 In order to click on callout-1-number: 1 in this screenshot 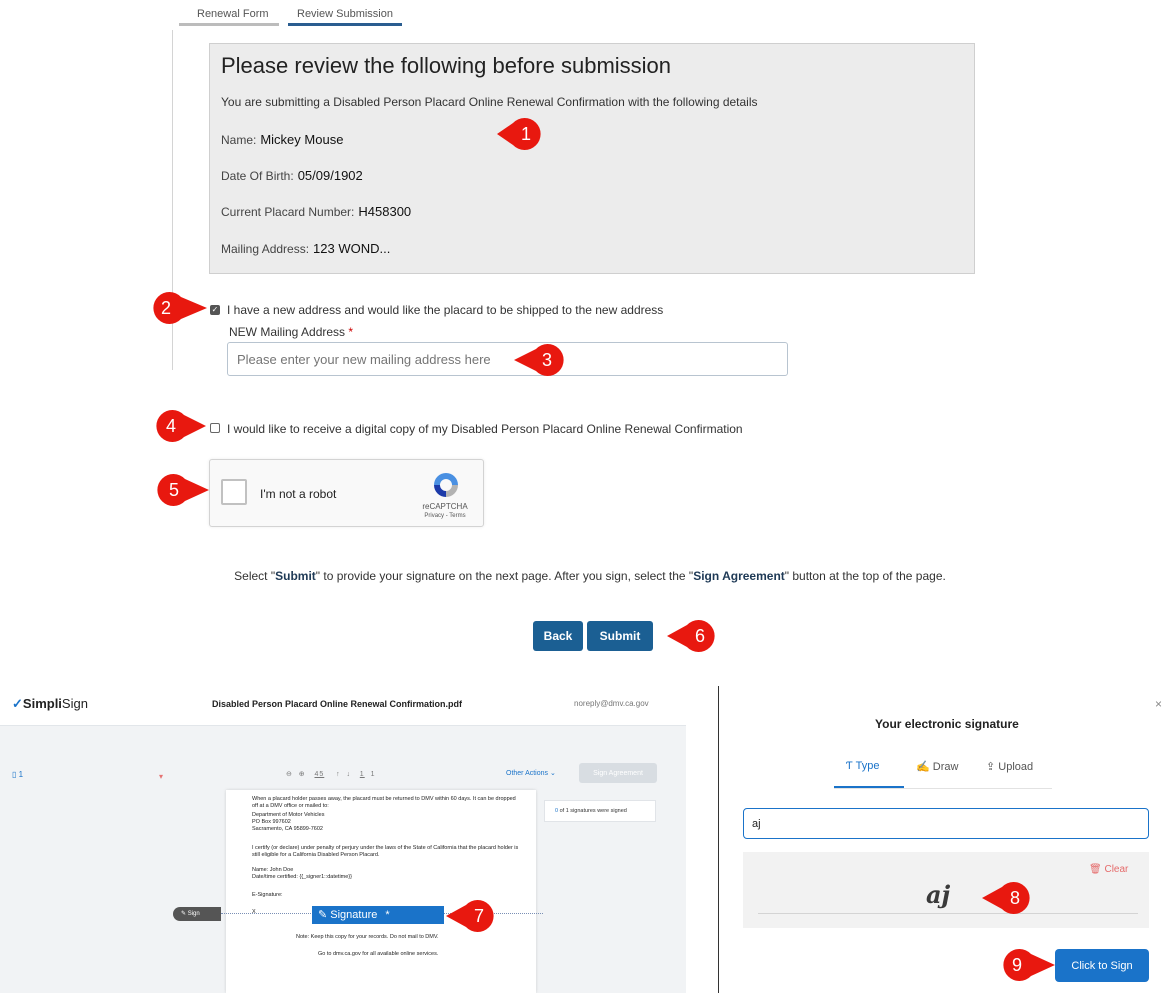, I will do `click(525, 134)`.